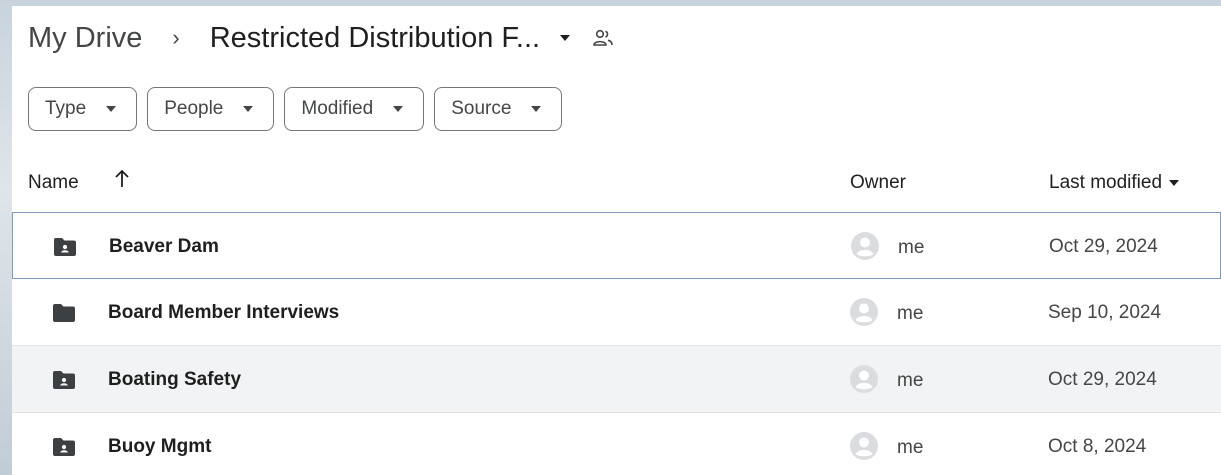 The image size is (1221, 475). Describe the element at coordinates (481, 108) in the screenshot. I see `filter-label: Source` at that location.